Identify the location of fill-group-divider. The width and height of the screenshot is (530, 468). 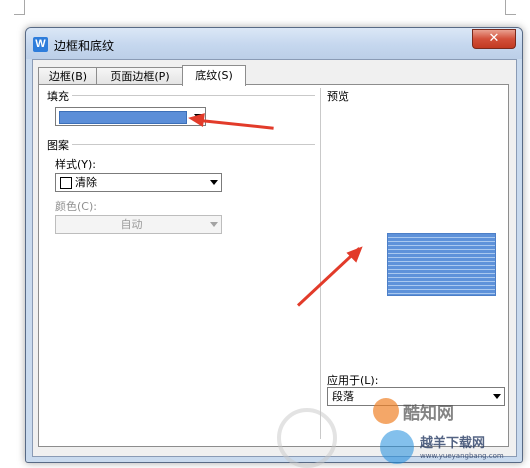
(182, 95).